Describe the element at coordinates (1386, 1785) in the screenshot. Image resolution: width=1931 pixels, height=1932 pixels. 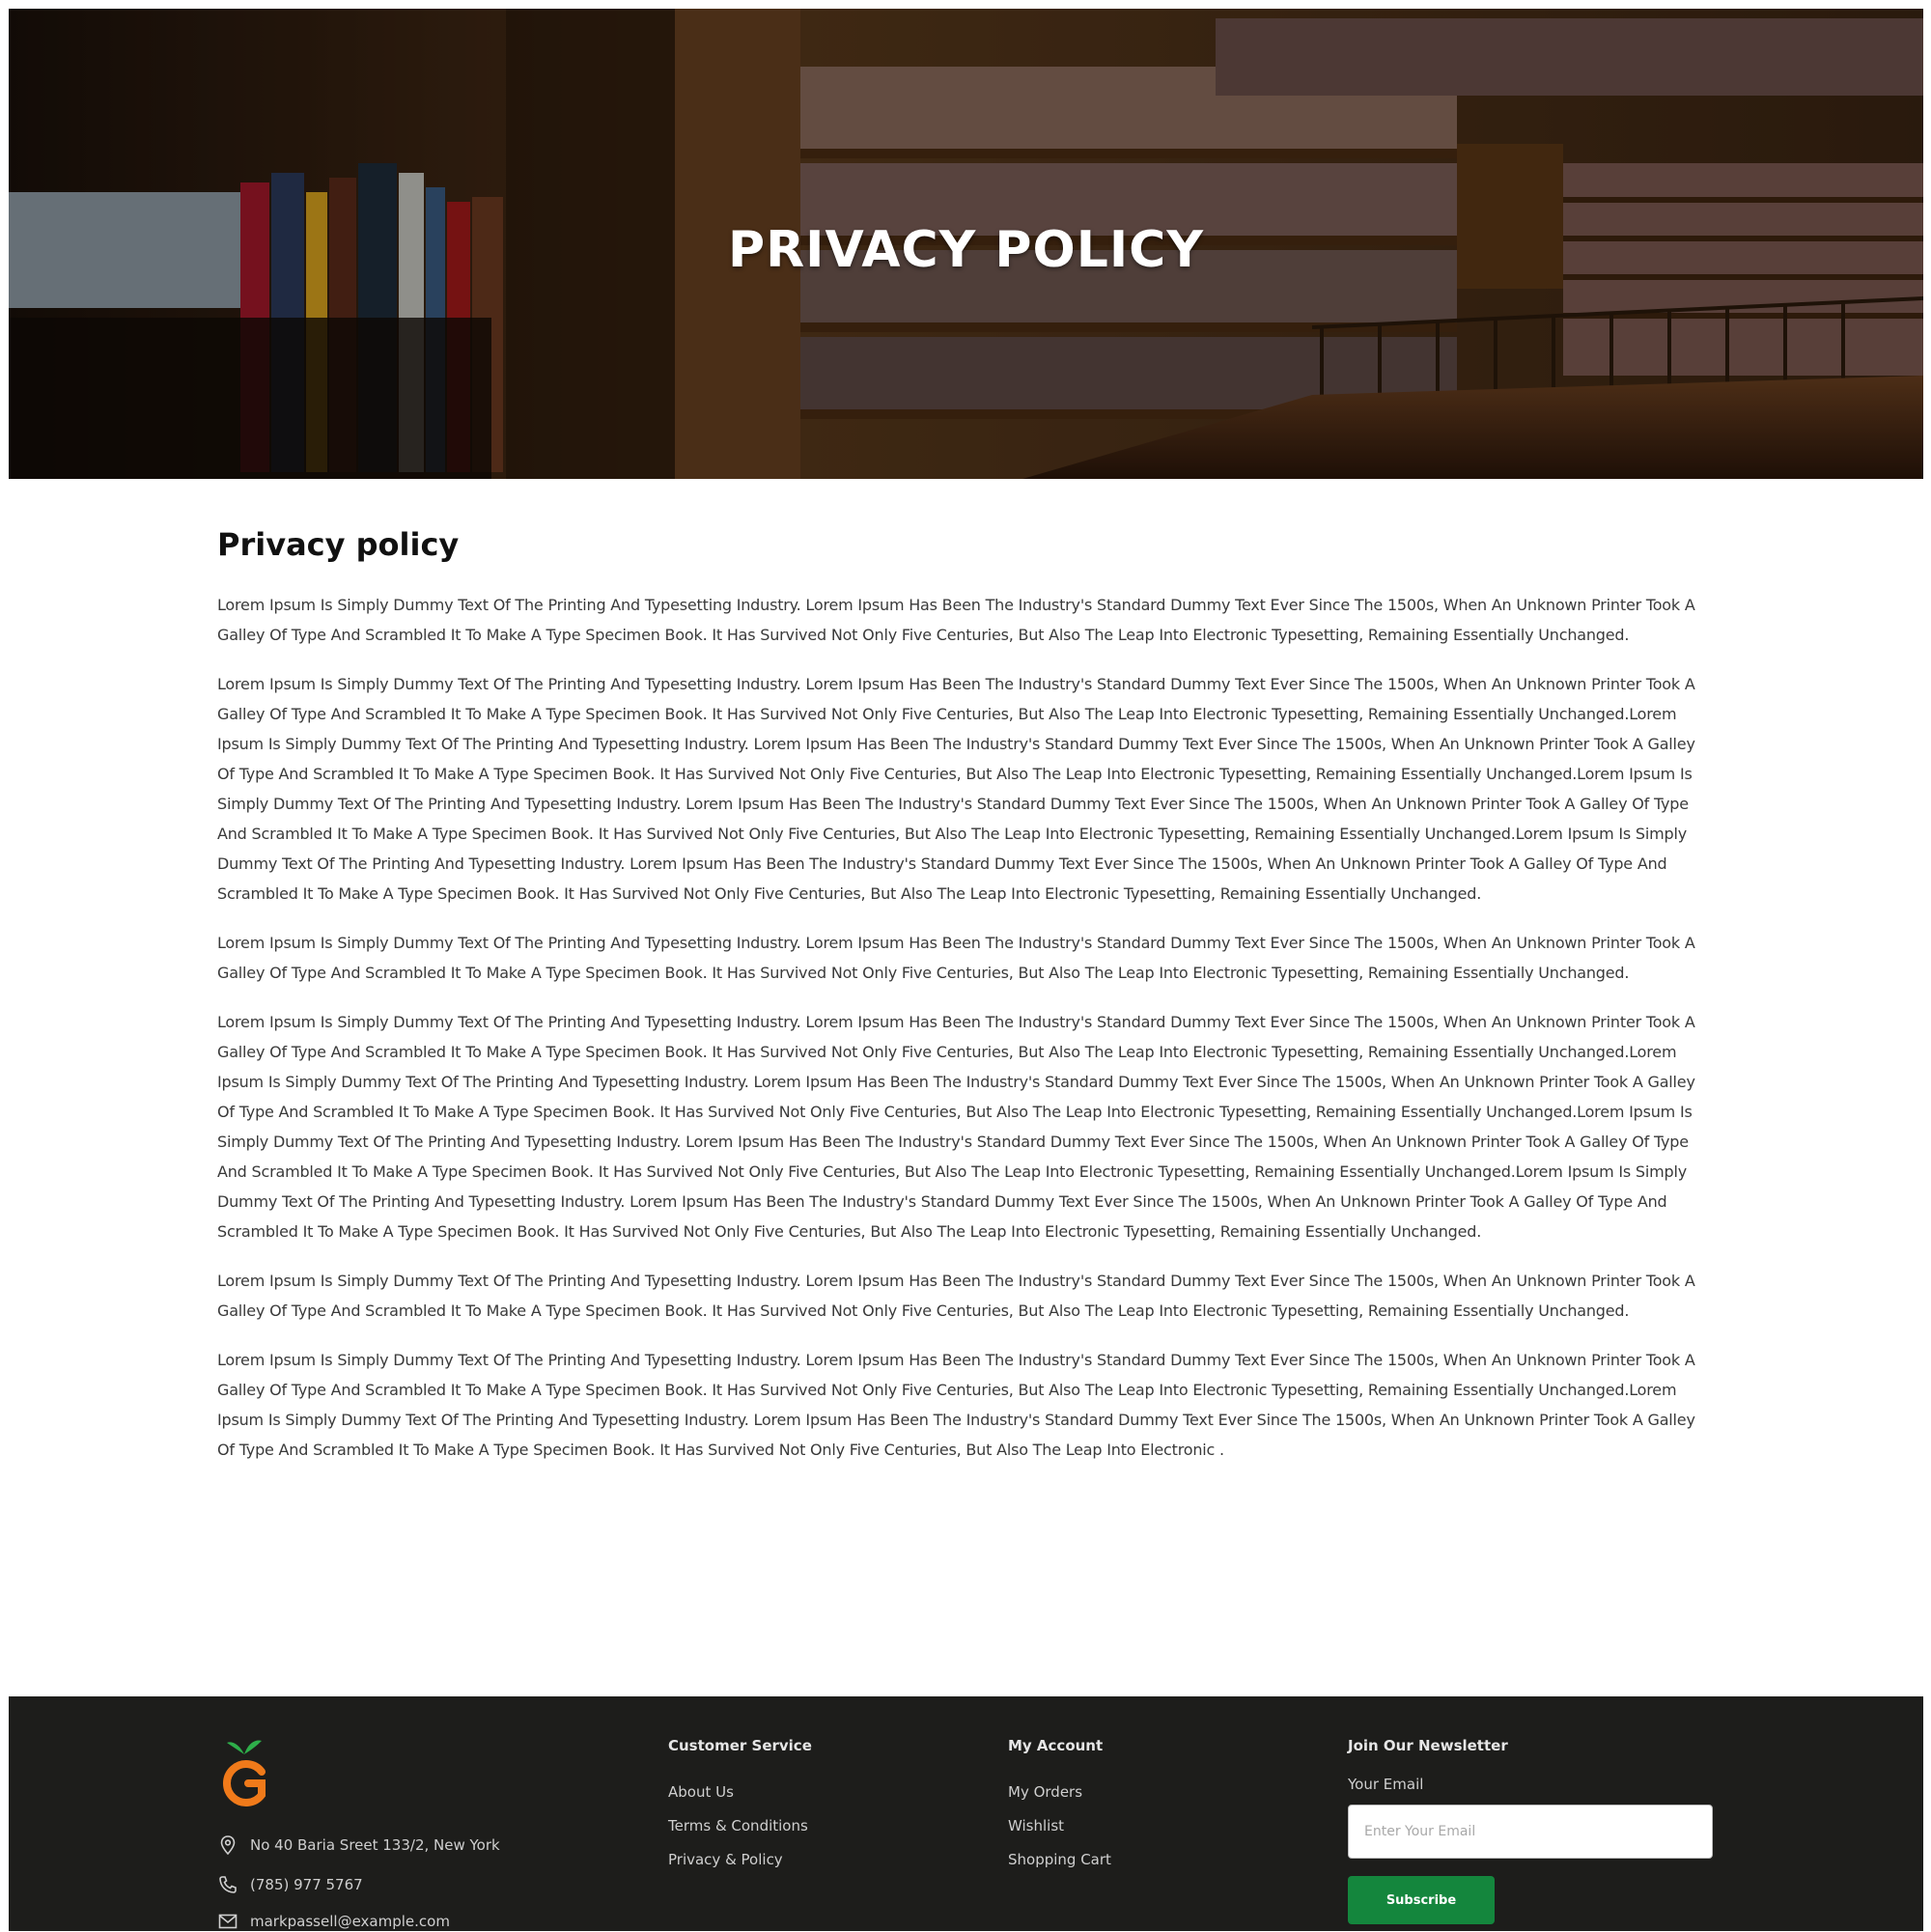
I see `email-label: Your Email` at that location.